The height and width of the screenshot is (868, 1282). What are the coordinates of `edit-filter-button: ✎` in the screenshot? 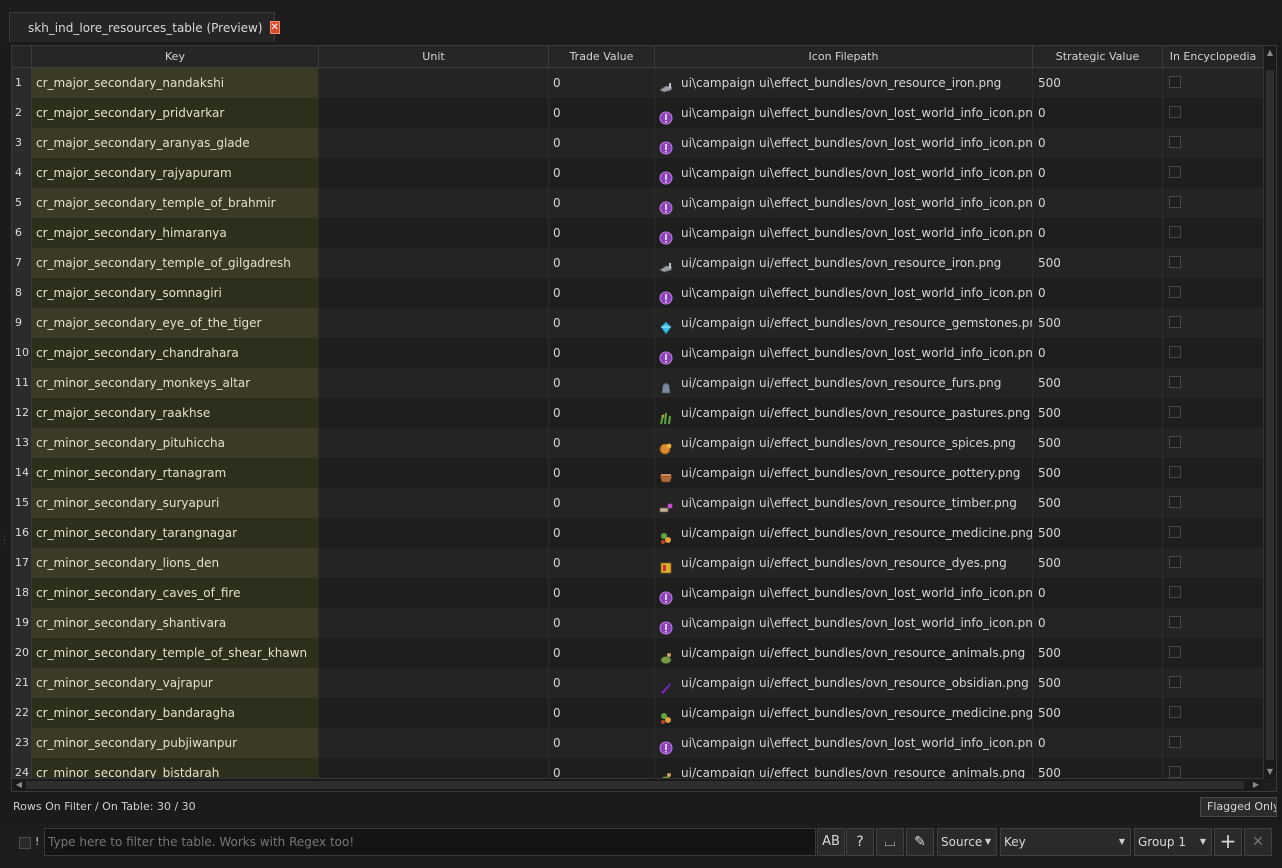 It's located at (920, 842).